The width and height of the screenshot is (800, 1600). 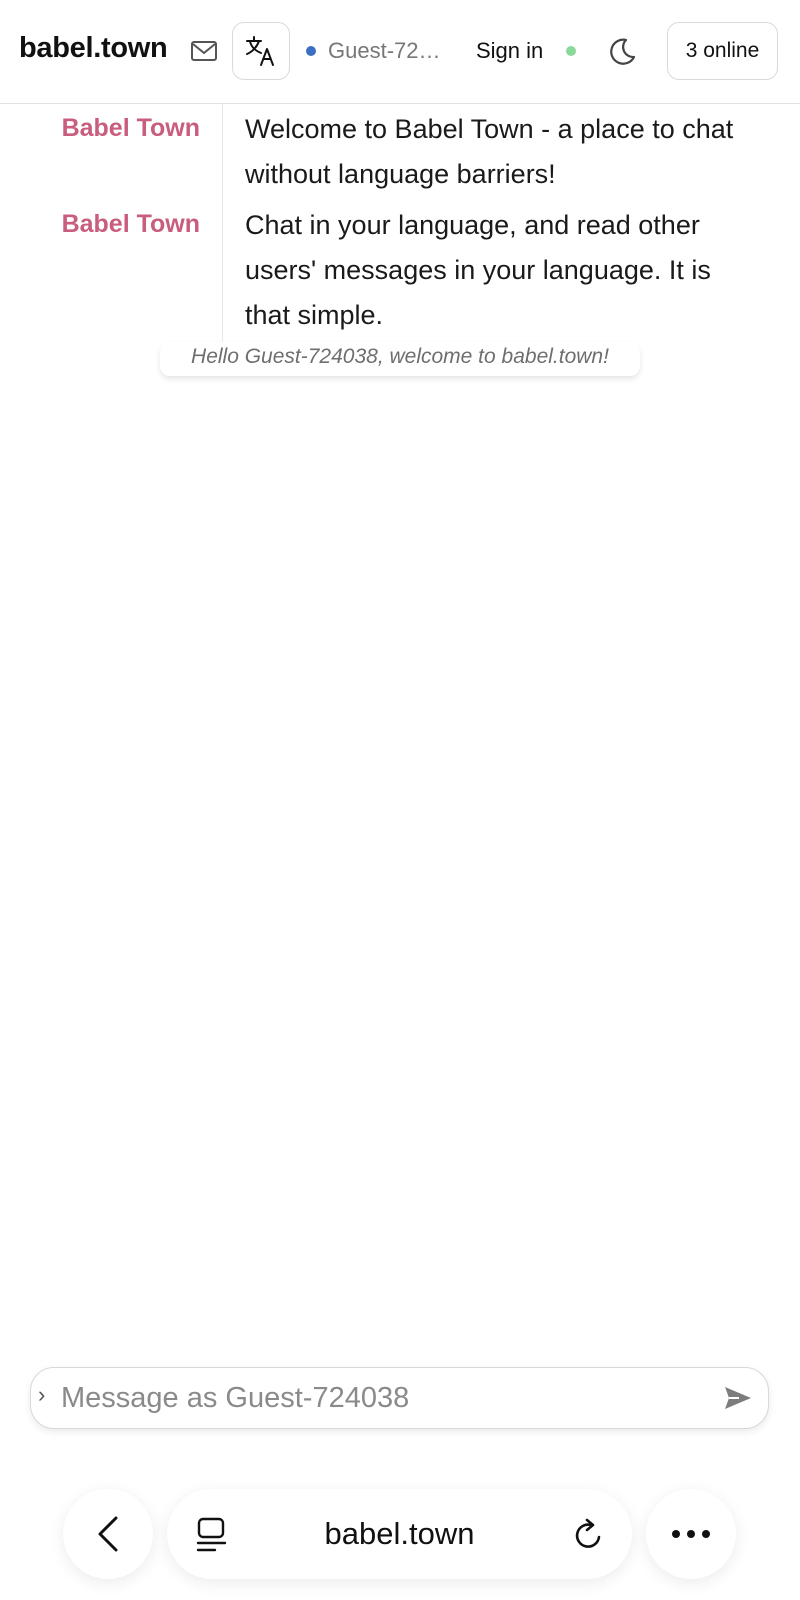 I want to click on guest-name: Guest-724038, so click(x=389, y=51).